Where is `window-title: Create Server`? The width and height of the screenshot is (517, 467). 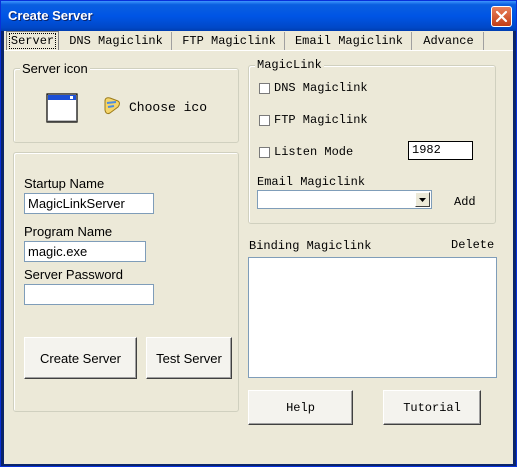 window-title: Create Server is located at coordinates (50, 15).